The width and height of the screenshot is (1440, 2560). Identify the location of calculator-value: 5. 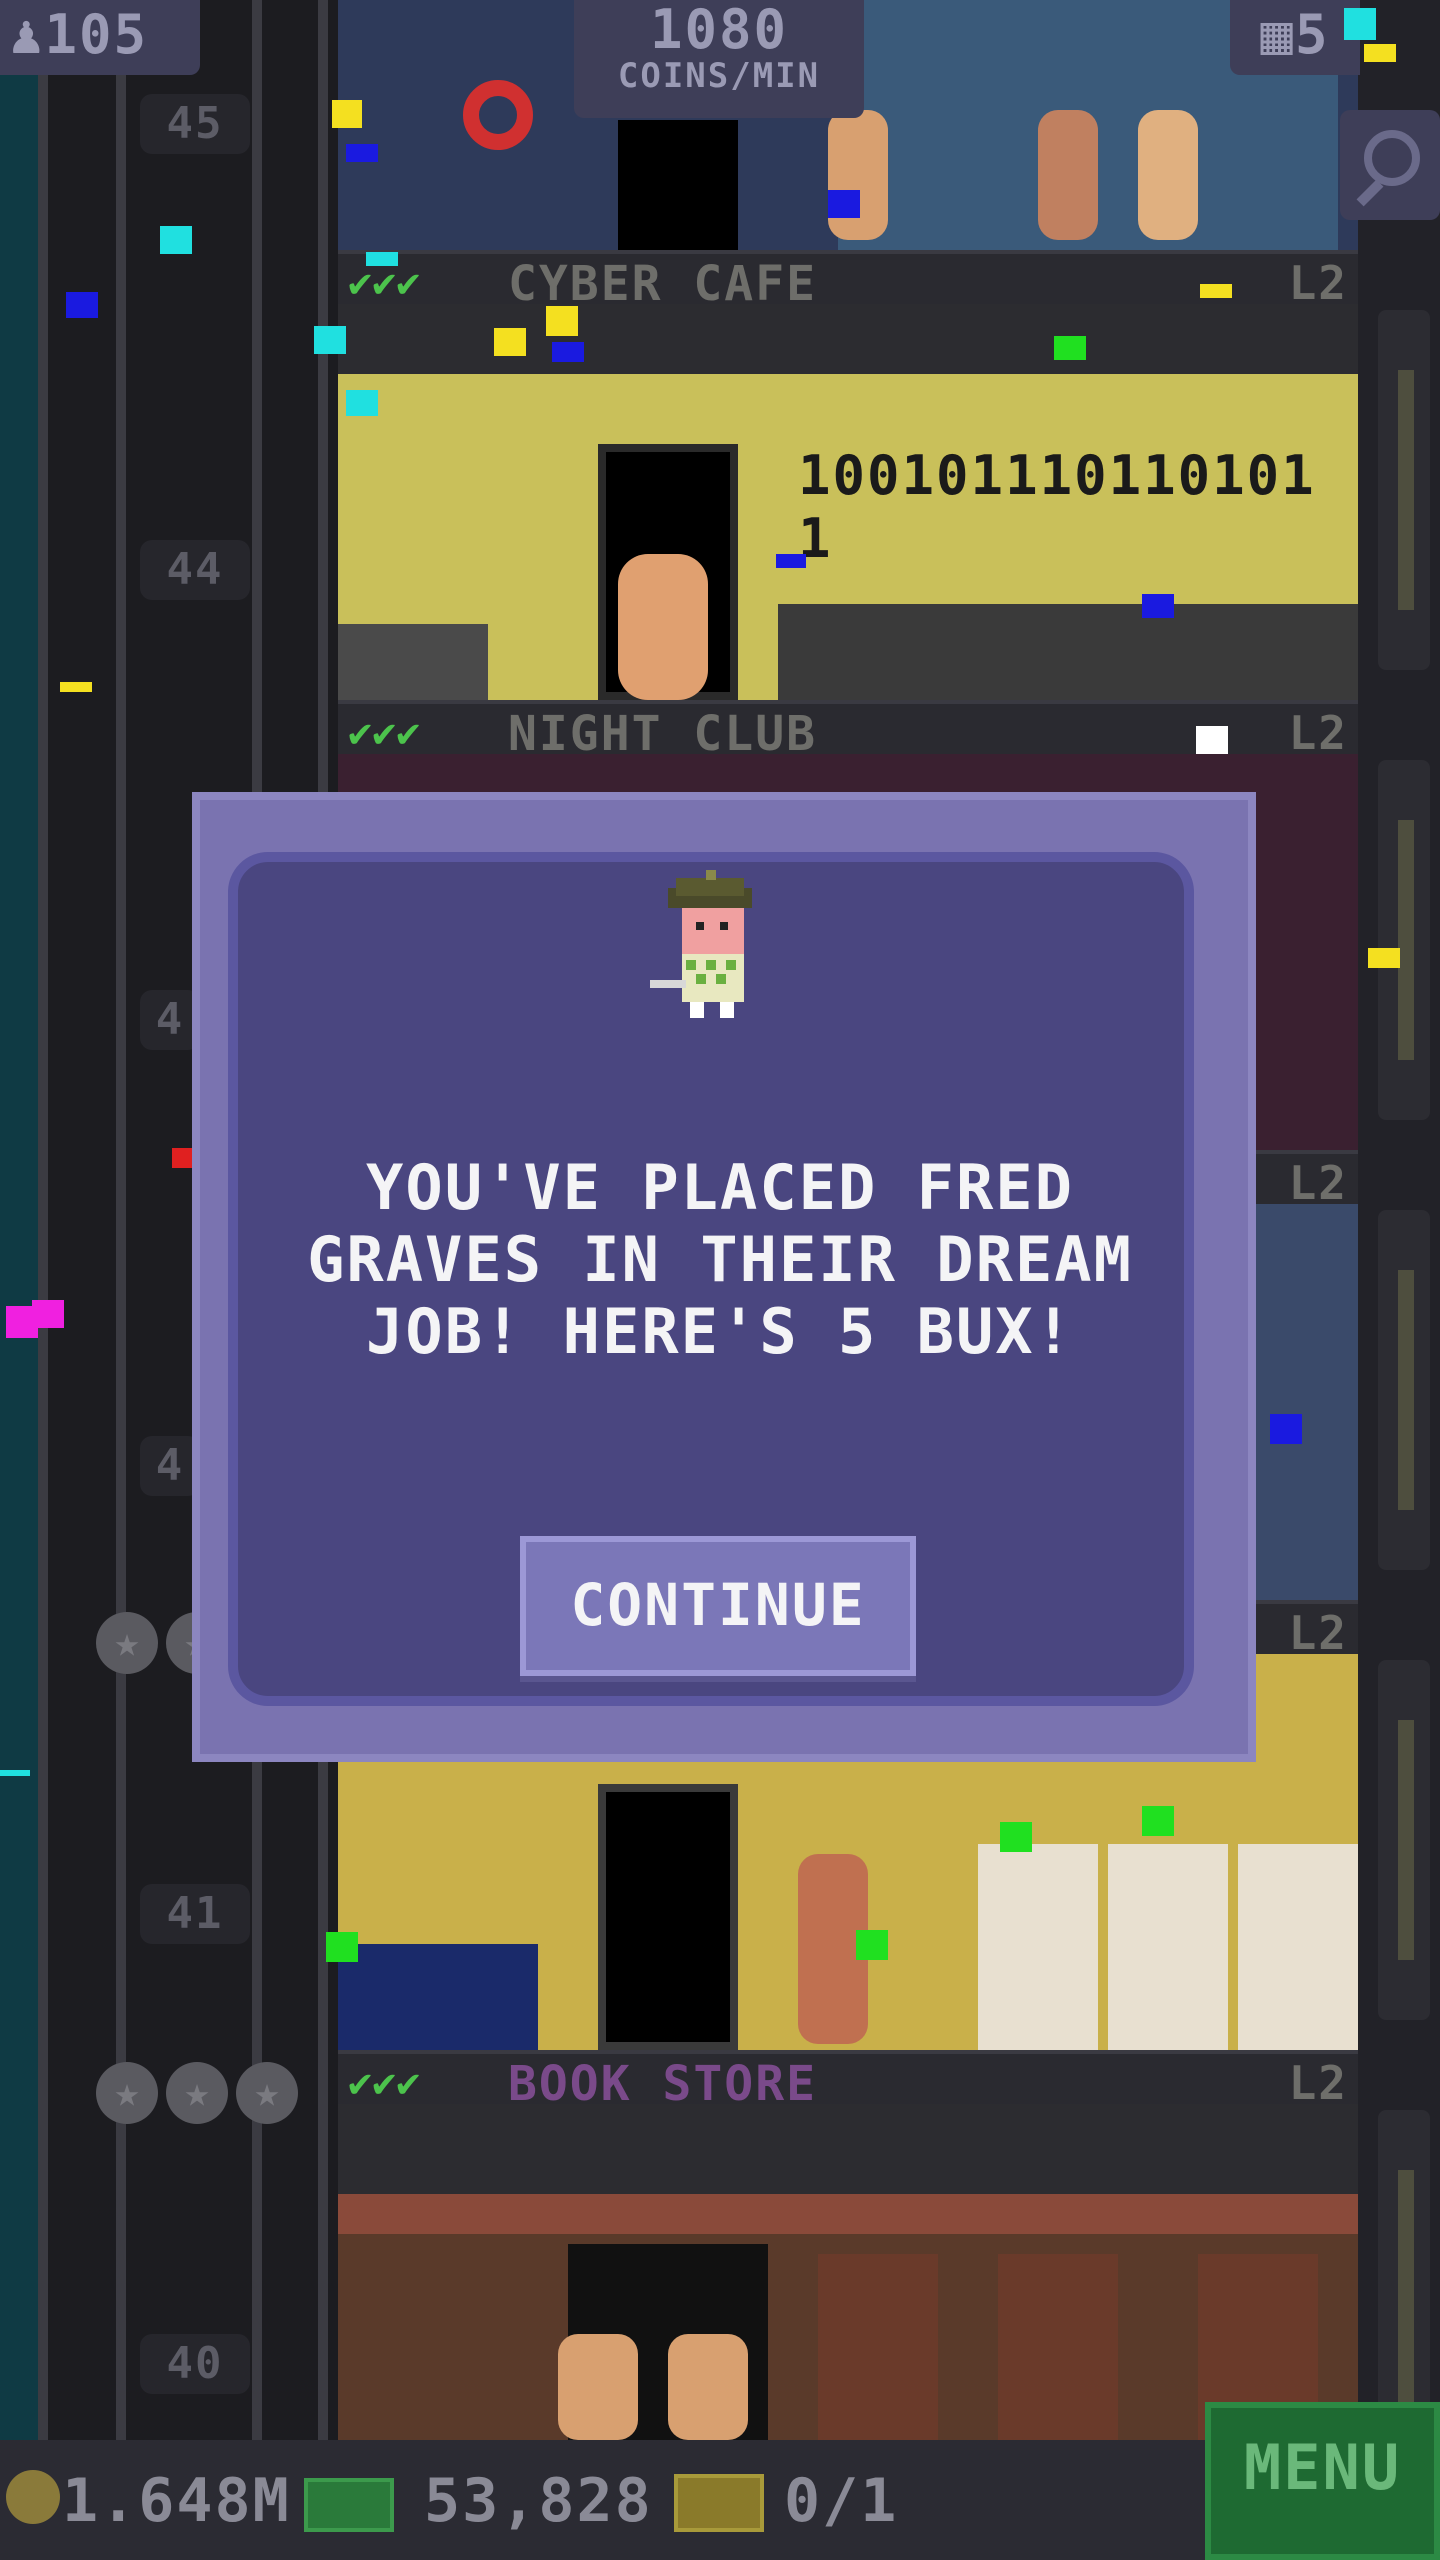
(1312, 34).